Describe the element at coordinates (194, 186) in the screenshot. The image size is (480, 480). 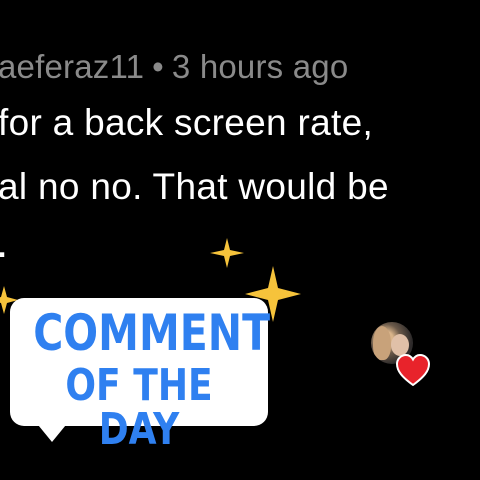
I see `comment-text-line-2: al no no. That would be` at that location.